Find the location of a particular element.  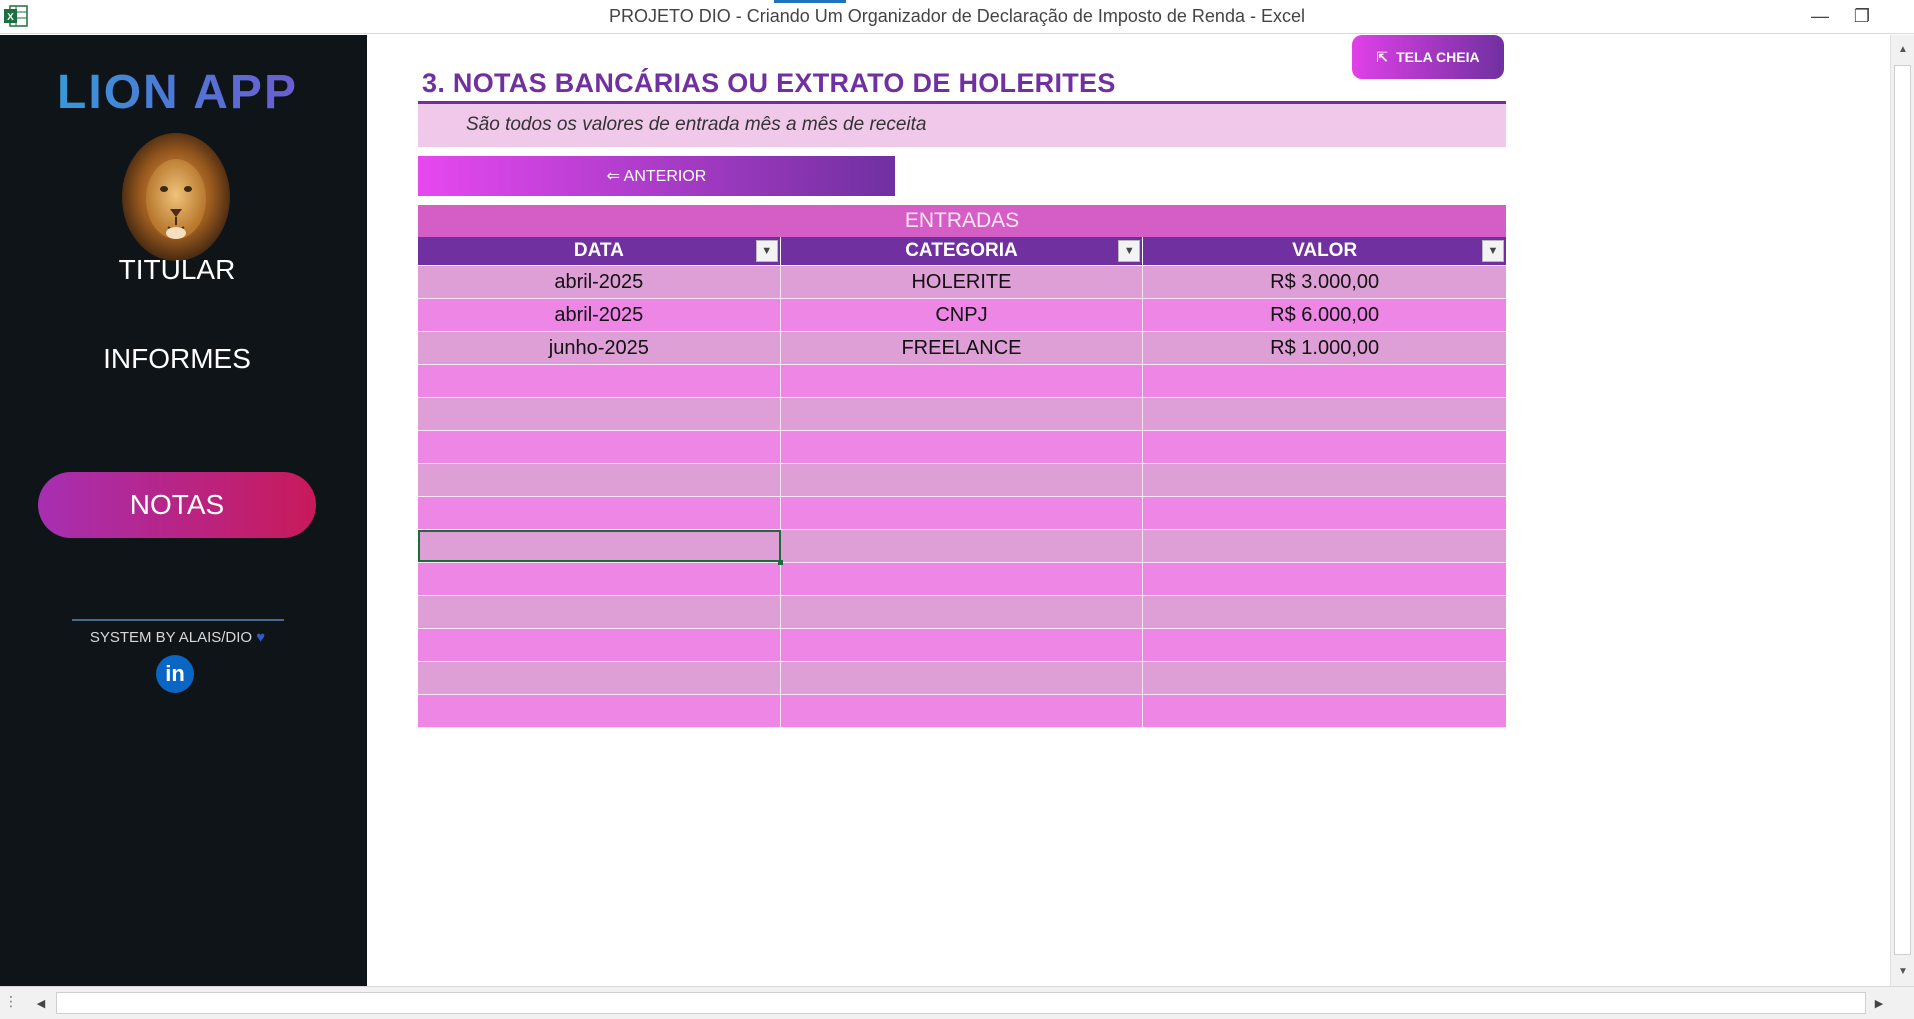

column-header-label: CATEGORIA is located at coordinates (961, 250).